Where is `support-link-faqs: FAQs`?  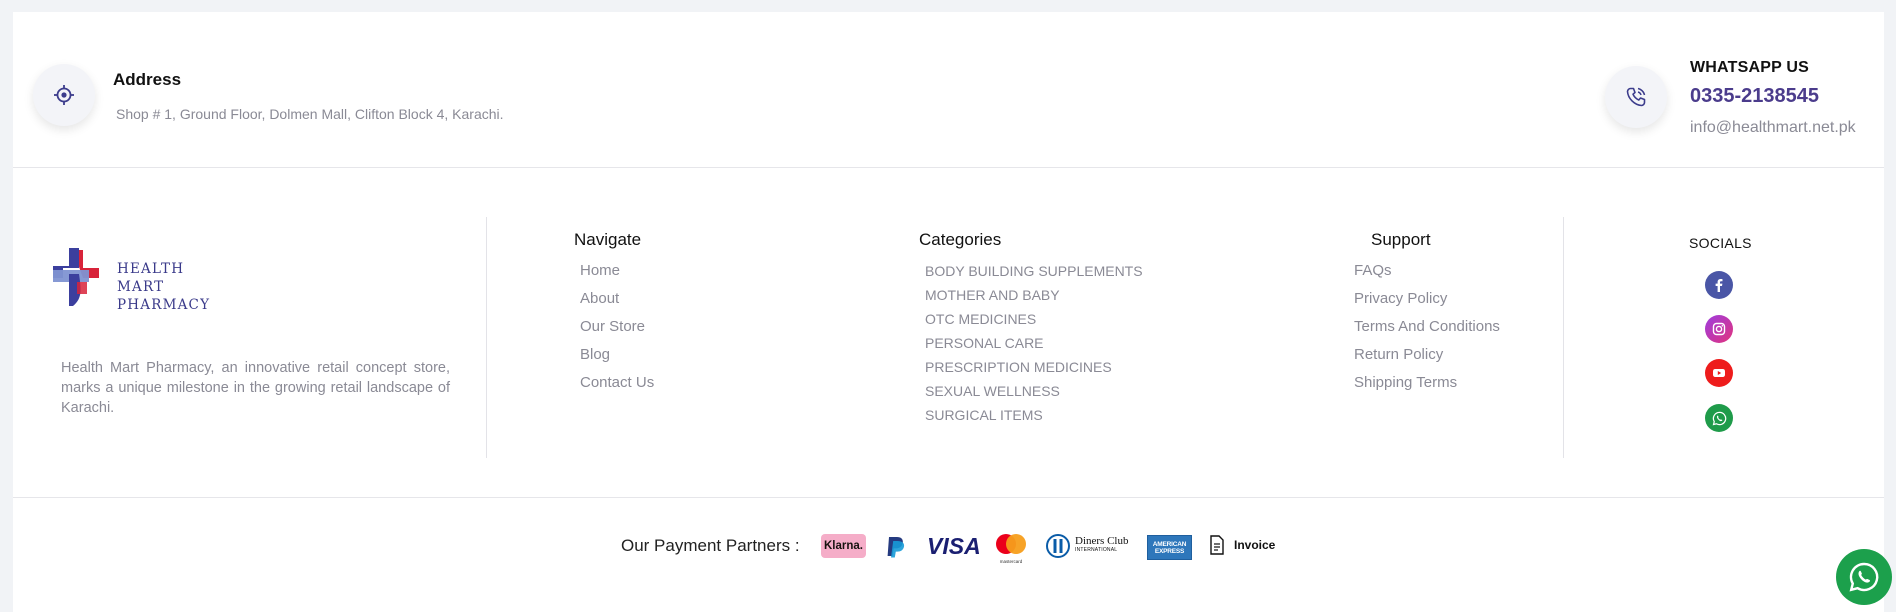 support-link-faqs: FAQs is located at coordinates (1427, 275).